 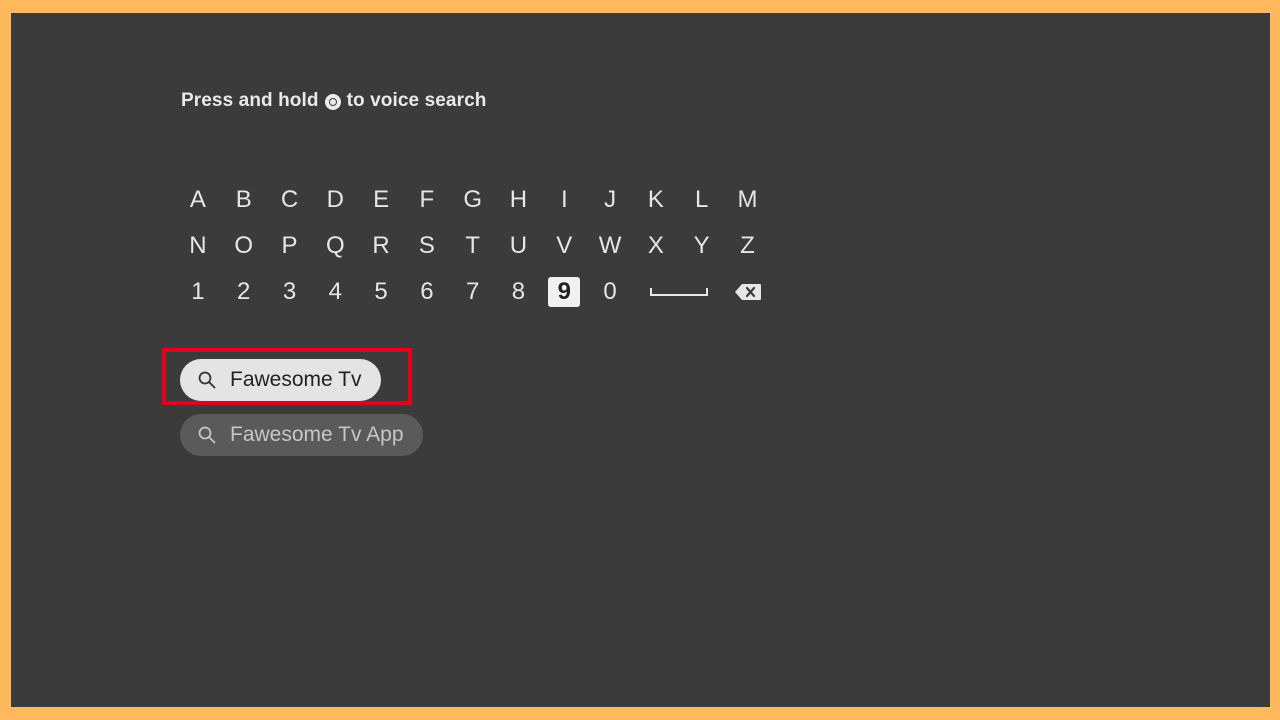 I want to click on key-c: C, so click(x=290, y=200).